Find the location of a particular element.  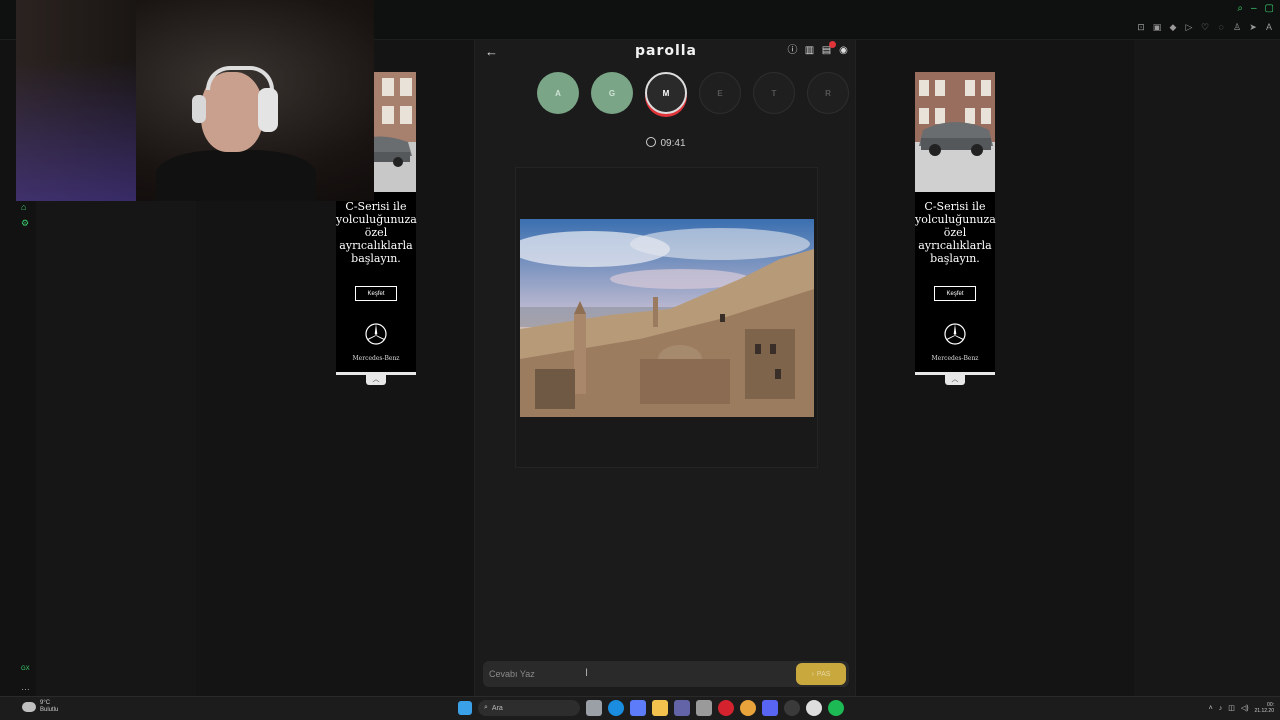

user-icon: ♙ is located at coordinates (1237, 27).